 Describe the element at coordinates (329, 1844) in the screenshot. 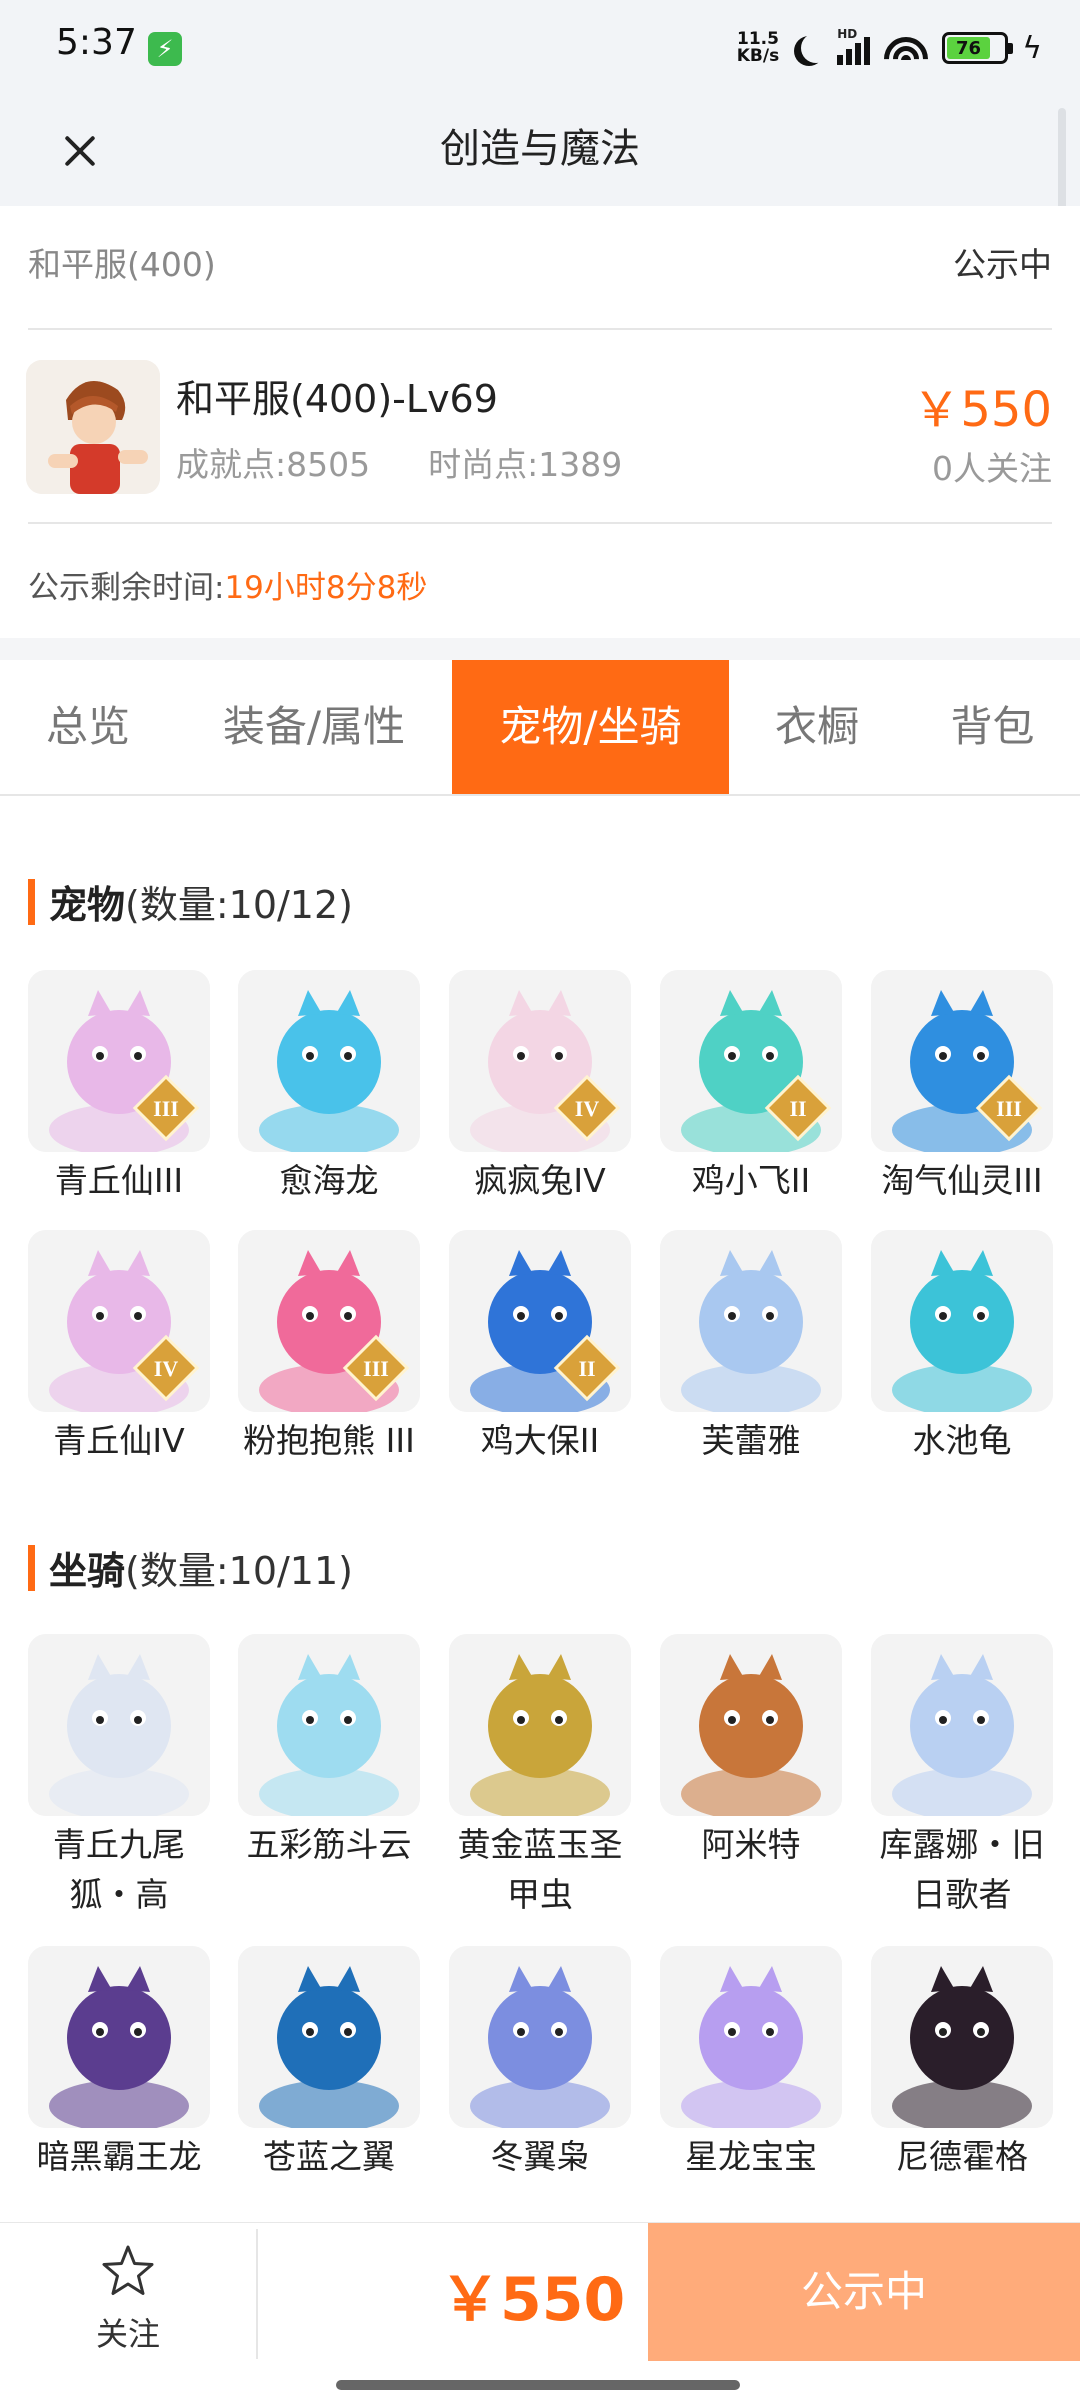

I see `mount-name: 五彩筋斗云` at that location.